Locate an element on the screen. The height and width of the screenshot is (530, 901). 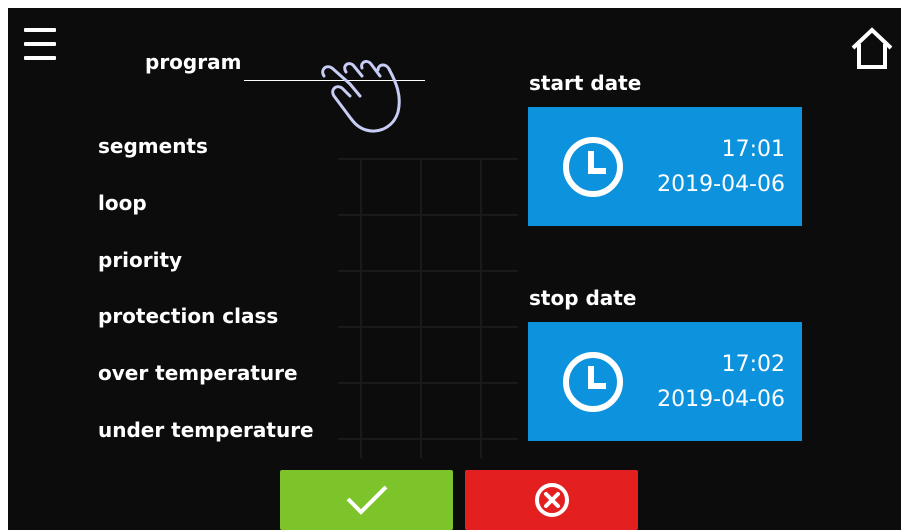
cancel-button is located at coordinates (551, 500).